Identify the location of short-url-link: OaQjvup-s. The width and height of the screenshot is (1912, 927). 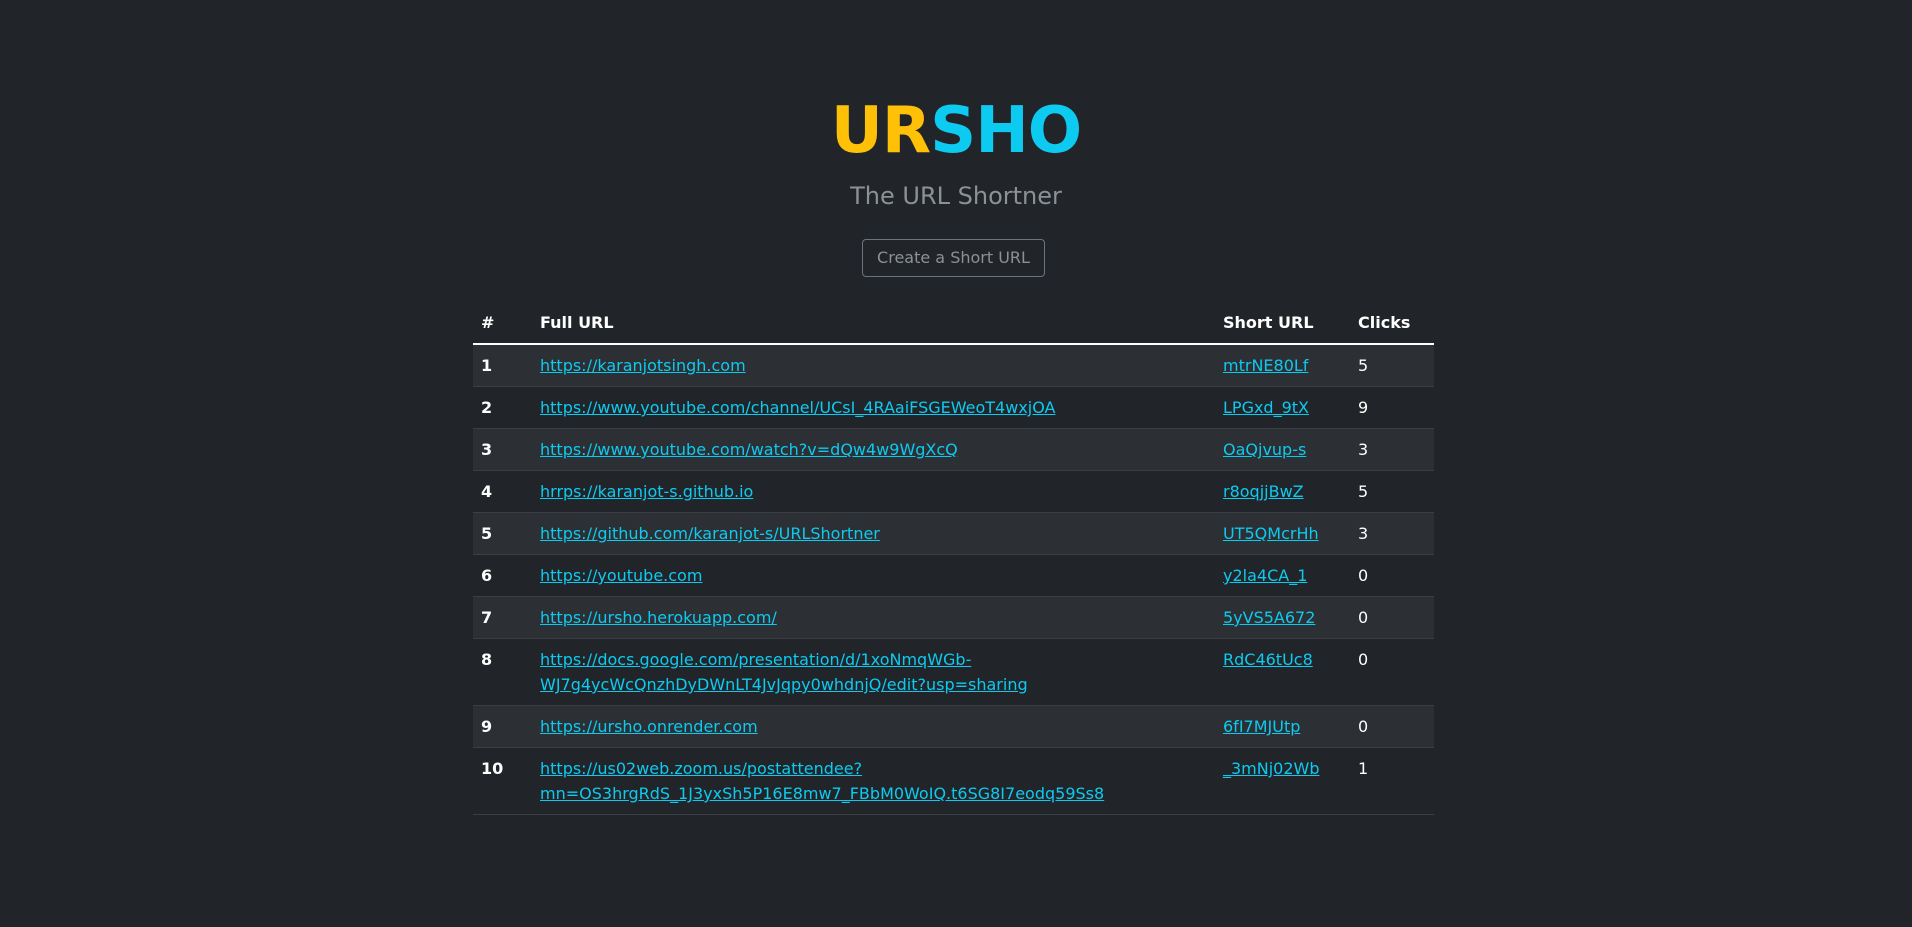
(1264, 449).